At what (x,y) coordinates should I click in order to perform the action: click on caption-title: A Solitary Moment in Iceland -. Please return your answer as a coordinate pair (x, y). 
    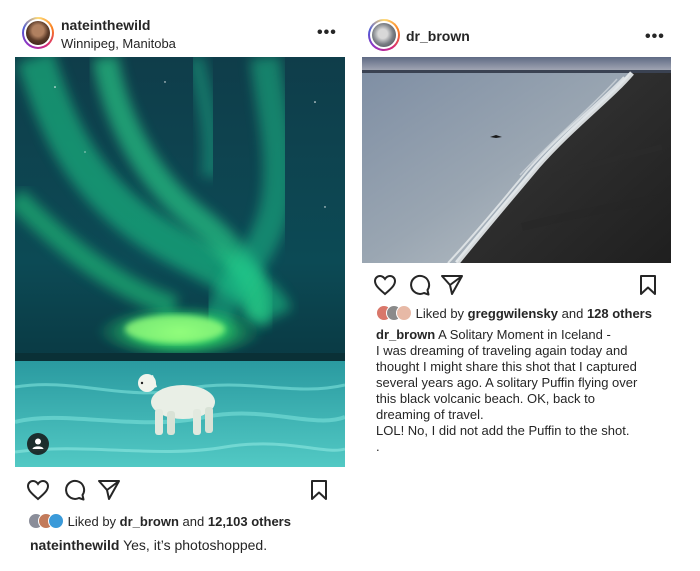
    Looking at the image, I should click on (524, 334).